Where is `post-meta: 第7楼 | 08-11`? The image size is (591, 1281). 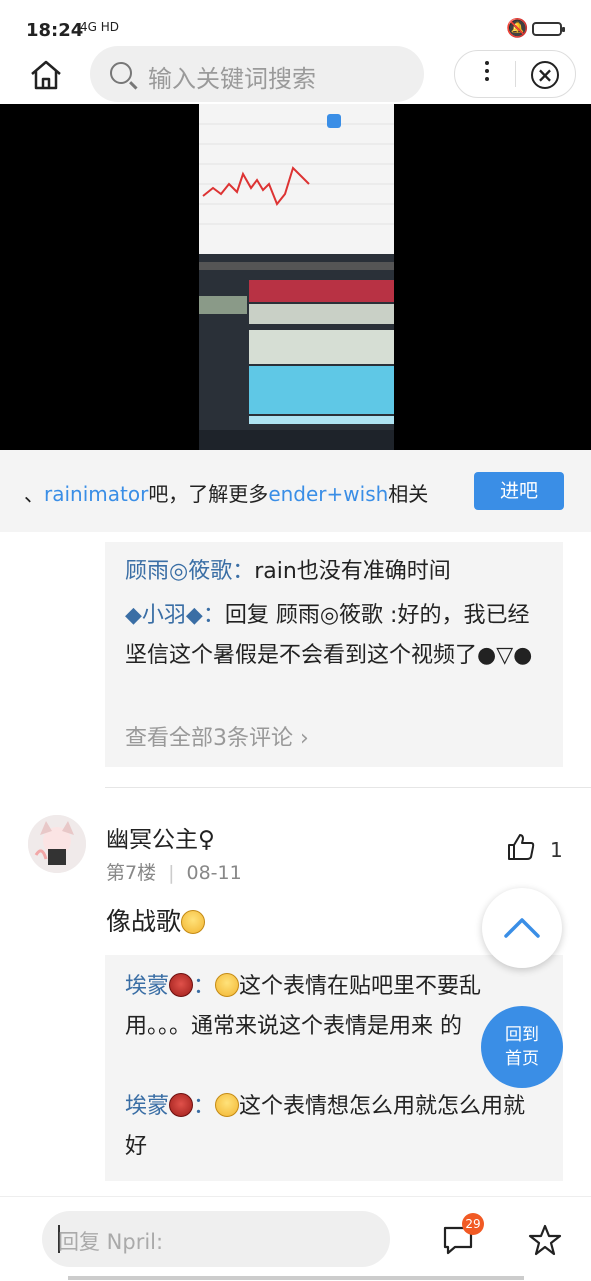 post-meta: 第7楼 | 08-11 is located at coordinates (174, 873).